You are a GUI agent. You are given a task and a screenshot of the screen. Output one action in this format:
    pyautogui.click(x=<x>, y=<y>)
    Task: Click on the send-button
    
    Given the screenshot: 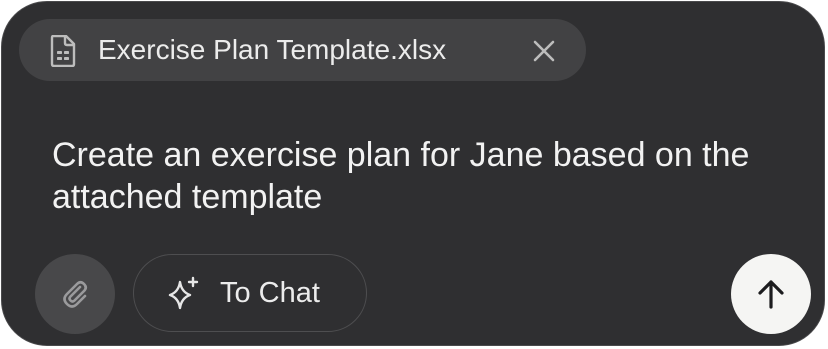 What is the action you would take?
    pyautogui.click(x=771, y=294)
    